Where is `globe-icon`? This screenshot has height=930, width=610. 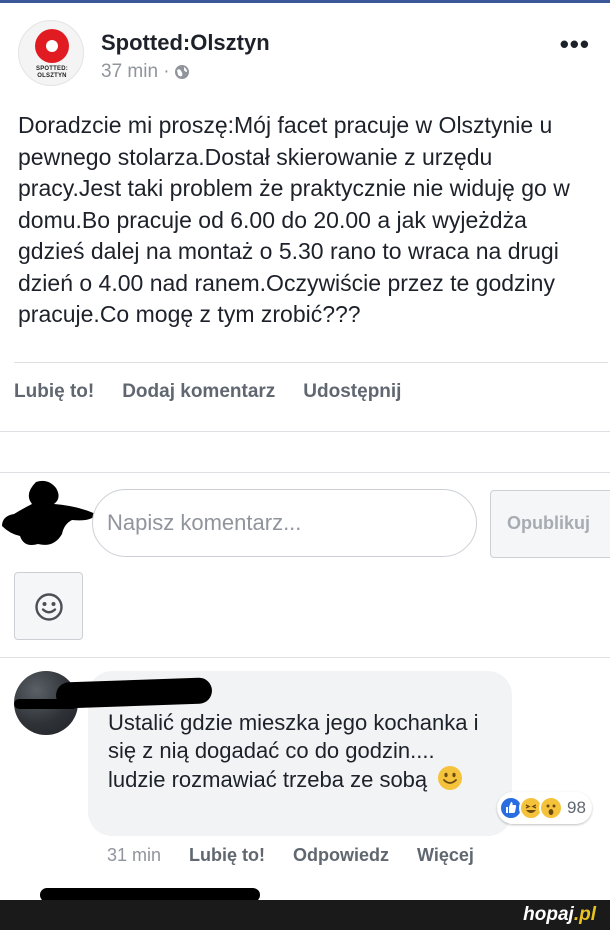 globe-icon is located at coordinates (181, 72).